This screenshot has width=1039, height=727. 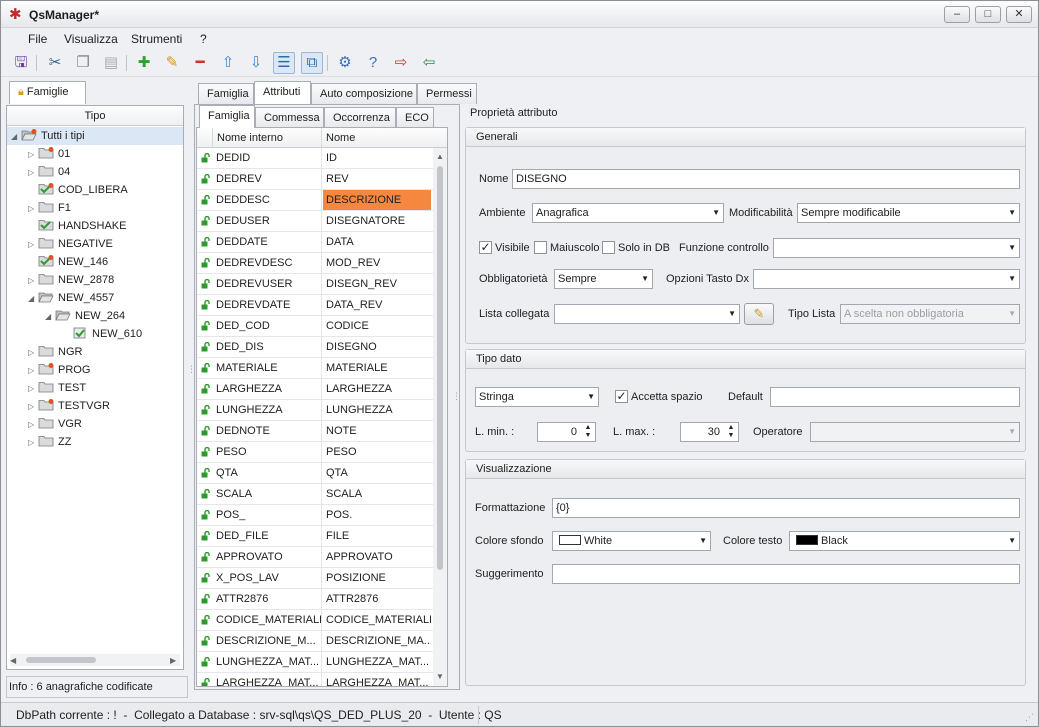 What do you see at coordinates (267, 179) in the screenshot?
I see `cell-nome-interno: DEDREV` at bounding box center [267, 179].